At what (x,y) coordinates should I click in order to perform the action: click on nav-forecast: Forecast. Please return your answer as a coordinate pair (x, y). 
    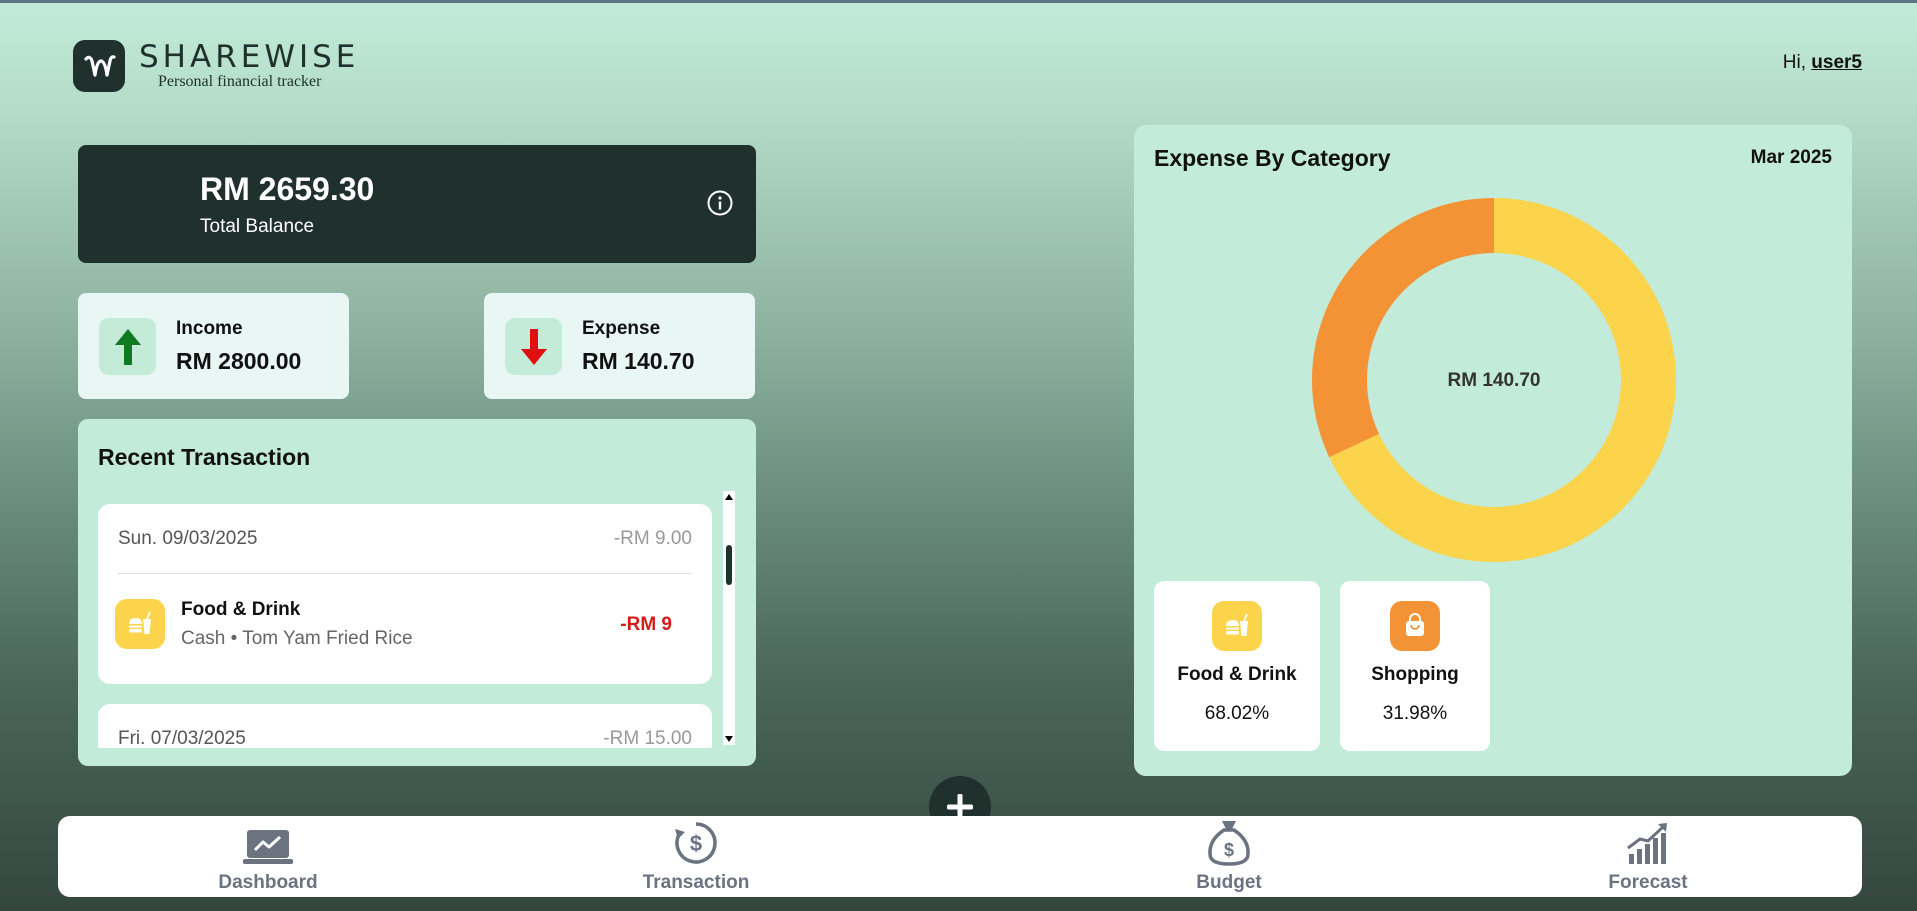
    Looking at the image, I should click on (1648, 856).